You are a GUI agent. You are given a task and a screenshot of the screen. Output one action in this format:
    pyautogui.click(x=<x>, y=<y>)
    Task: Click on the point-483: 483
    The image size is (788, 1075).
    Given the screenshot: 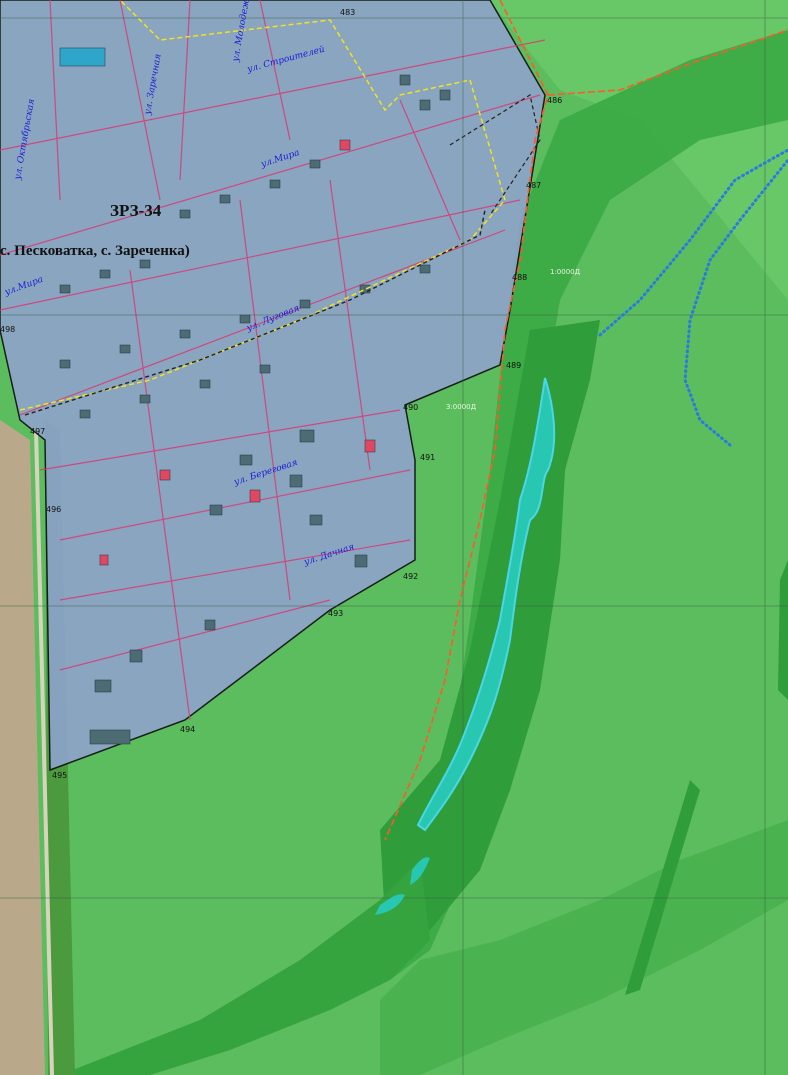 What is the action you would take?
    pyautogui.click(x=347, y=12)
    